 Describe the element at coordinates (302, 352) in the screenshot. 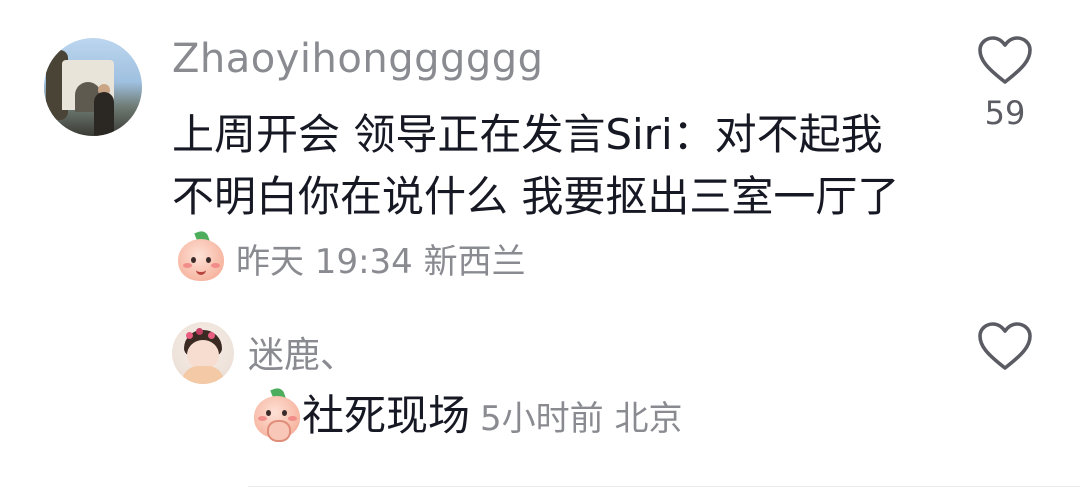

I see `replier-username: 迷鹿、` at that location.